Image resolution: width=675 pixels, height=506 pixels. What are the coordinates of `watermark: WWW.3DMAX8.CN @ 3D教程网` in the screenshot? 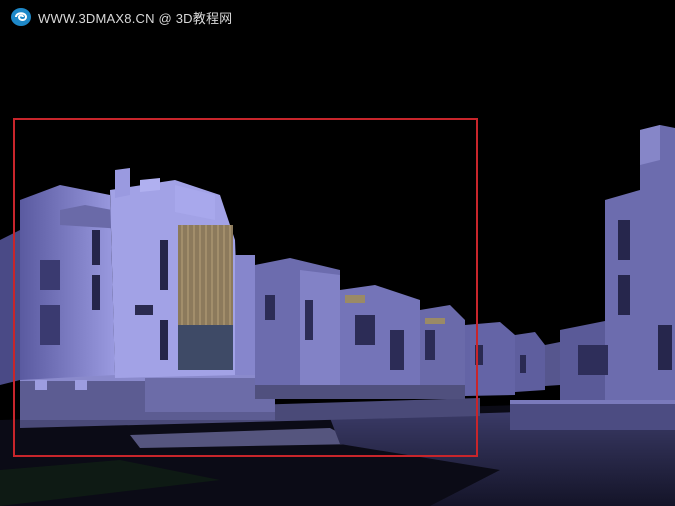 It's located at (121, 17).